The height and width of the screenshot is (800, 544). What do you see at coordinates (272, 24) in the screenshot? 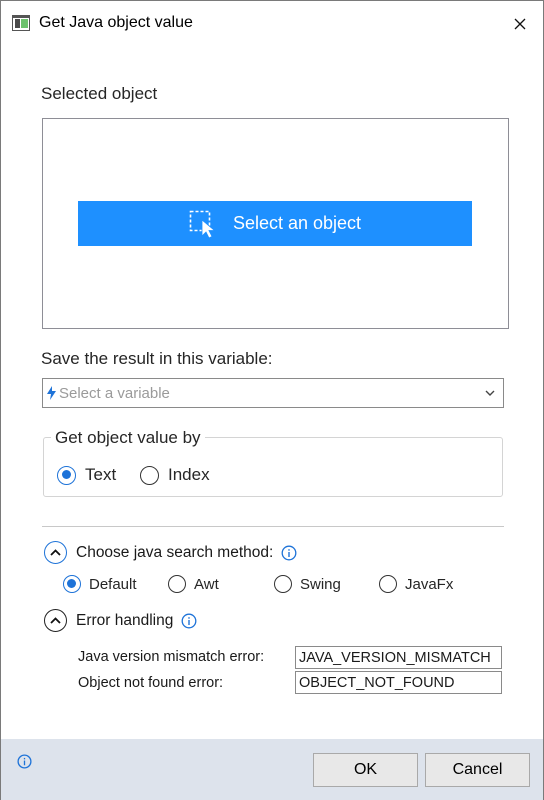
I see `title-bar: Get Java object value` at bounding box center [272, 24].